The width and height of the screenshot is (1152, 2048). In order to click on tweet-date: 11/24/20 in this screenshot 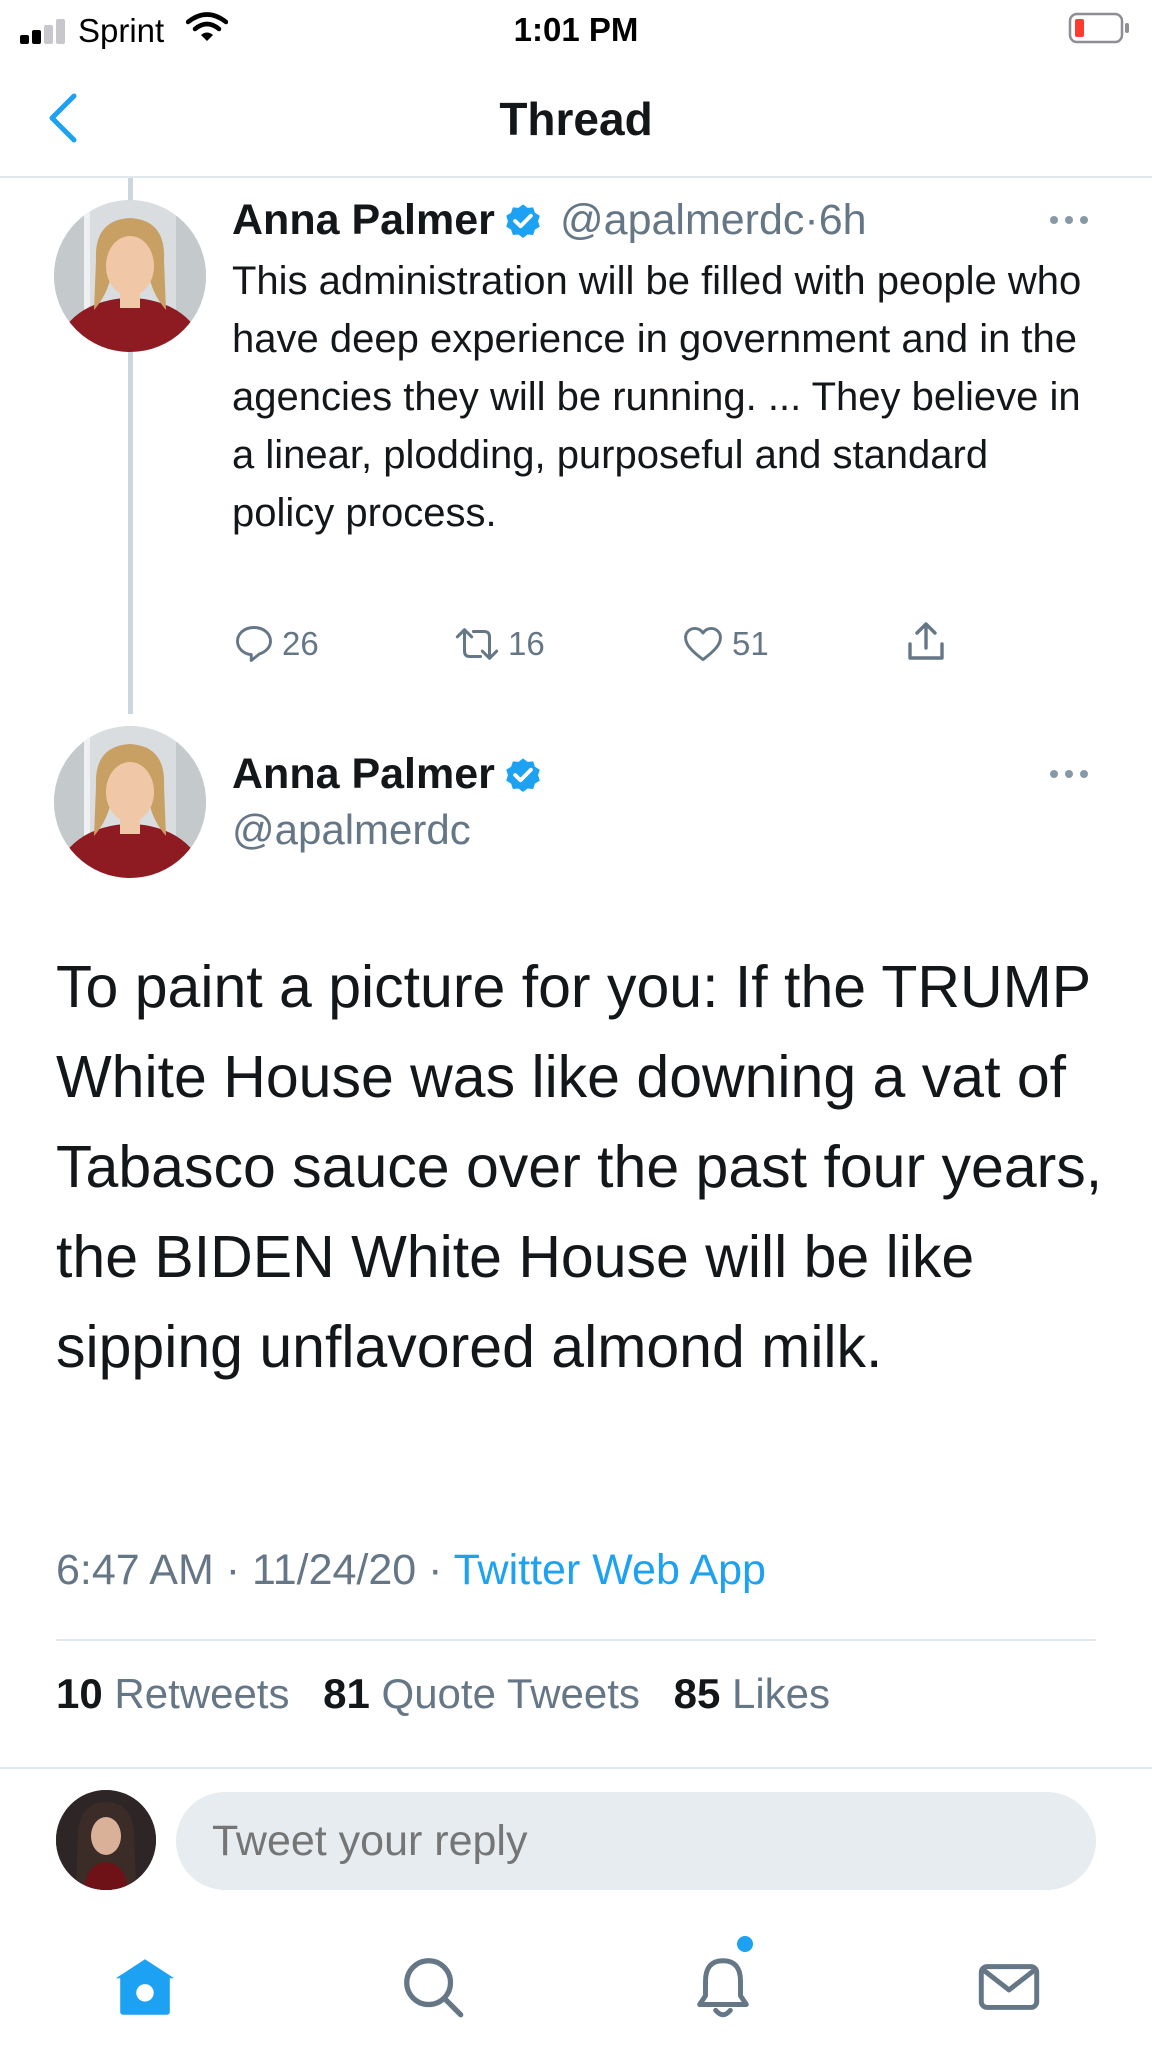, I will do `click(334, 1570)`.